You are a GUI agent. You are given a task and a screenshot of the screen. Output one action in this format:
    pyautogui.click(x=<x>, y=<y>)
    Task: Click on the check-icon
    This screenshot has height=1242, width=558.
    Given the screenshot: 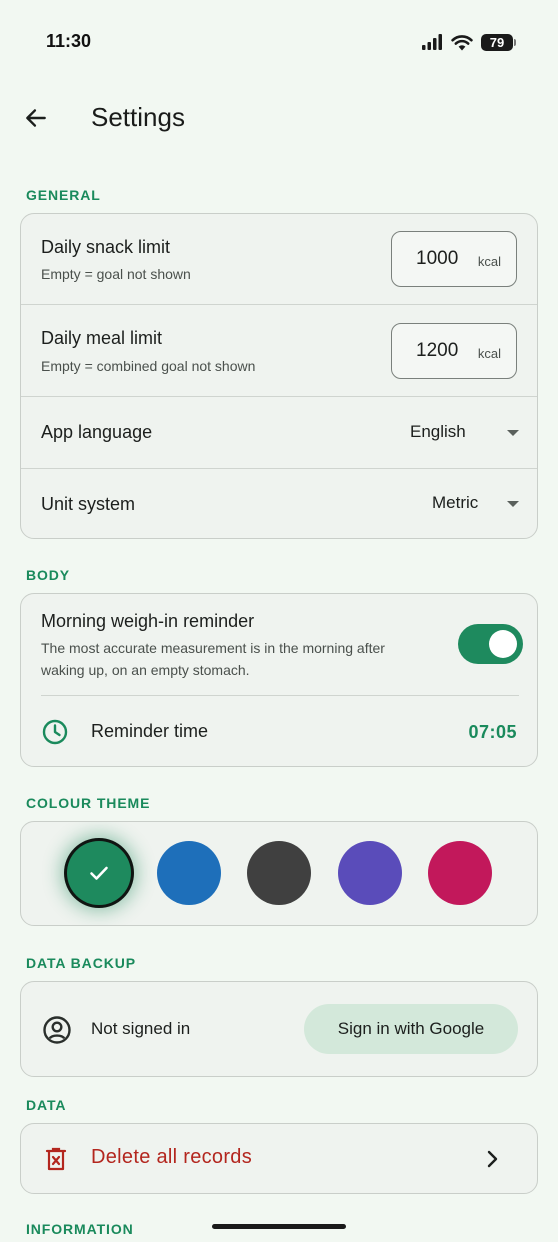 What is the action you would take?
    pyautogui.click(x=99, y=873)
    